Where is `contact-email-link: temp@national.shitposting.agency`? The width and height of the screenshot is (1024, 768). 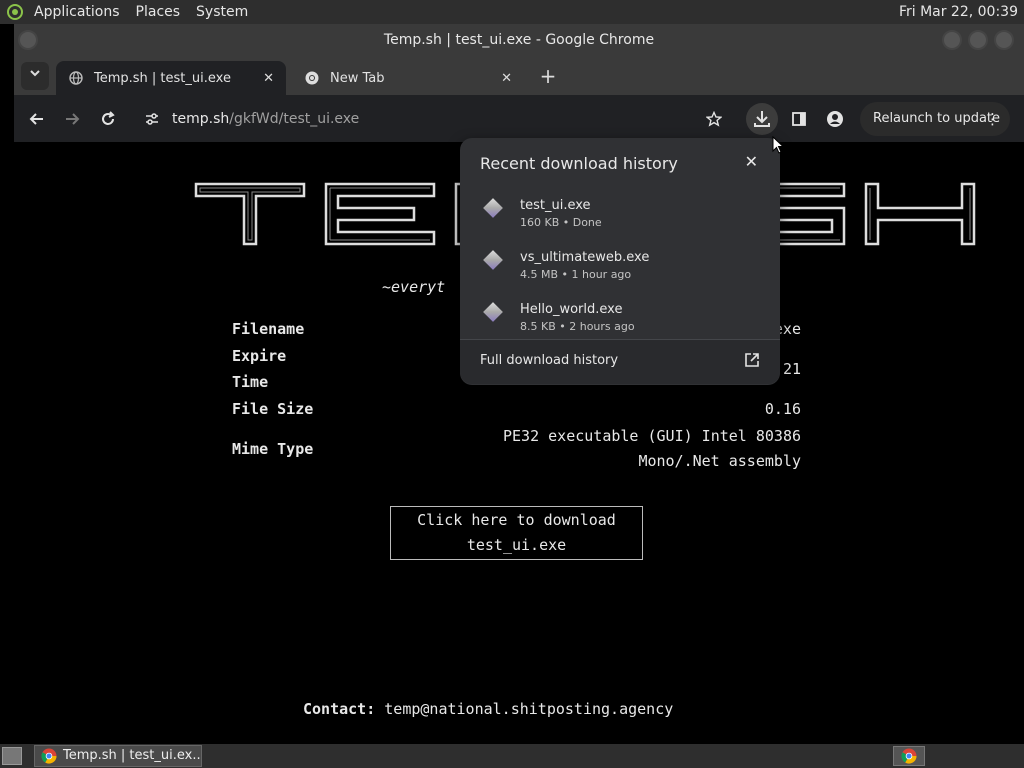 contact-email-link: temp@national.shitposting.agency is located at coordinates (528, 709).